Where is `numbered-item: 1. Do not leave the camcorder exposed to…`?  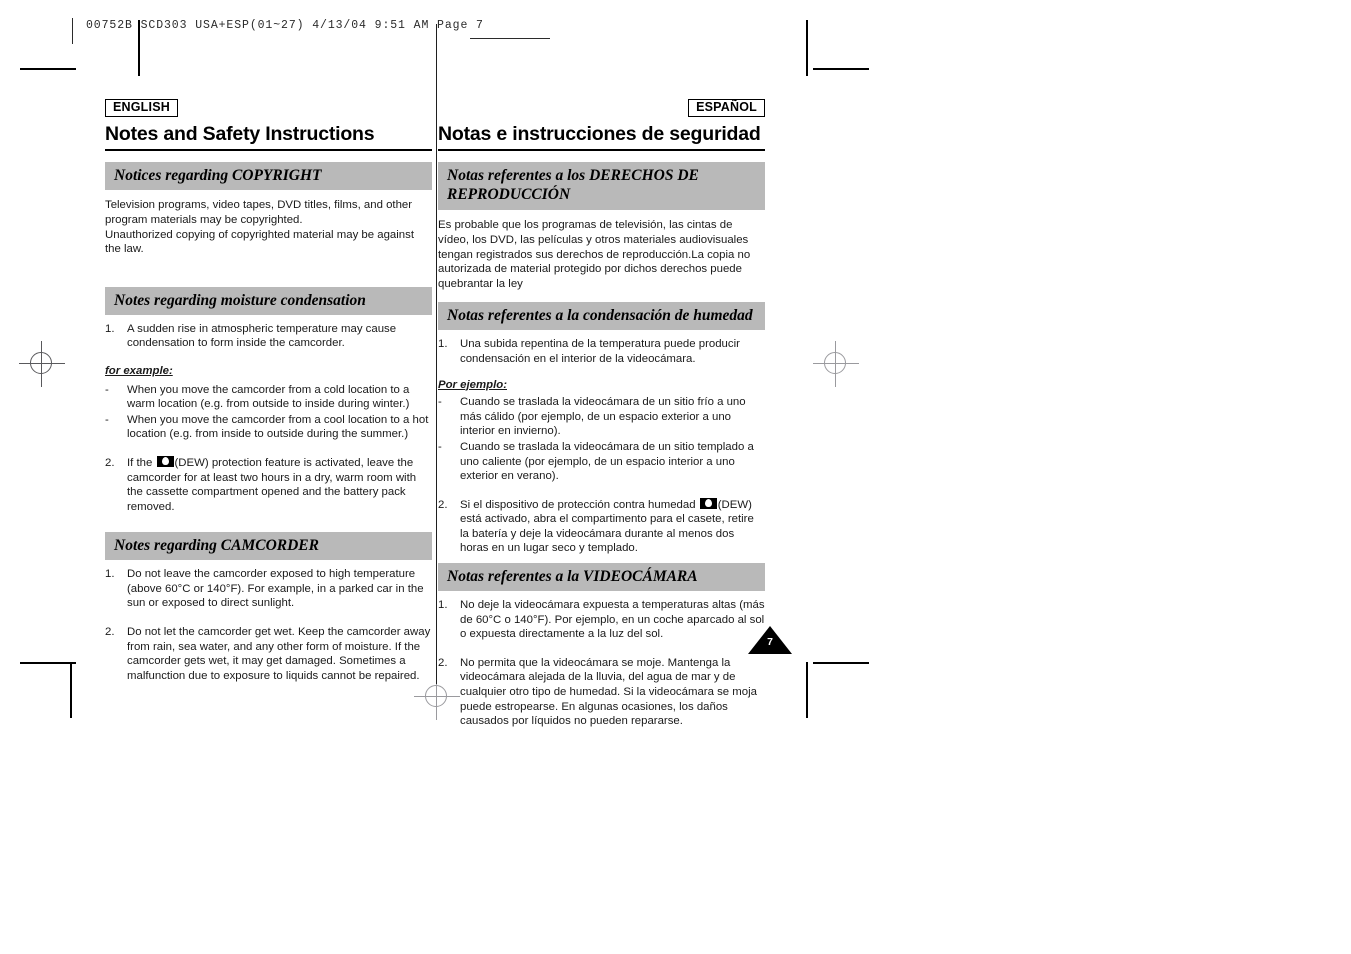
numbered-item: 1. Do not leave the camcorder exposed to… is located at coordinates (268, 589).